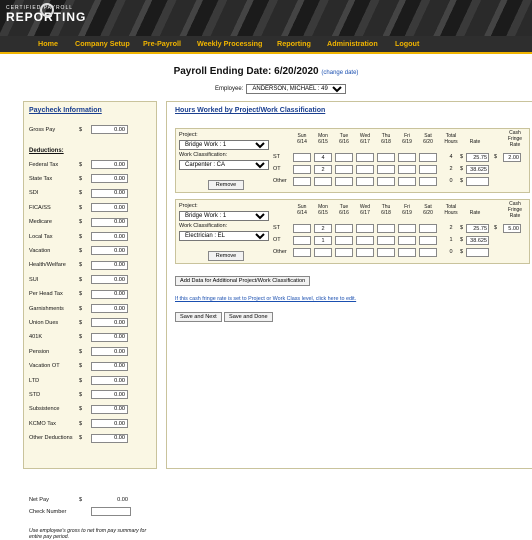 This screenshot has height=540, width=532. I want to click on classification-select: Electrician : EL, so click(224, 236).